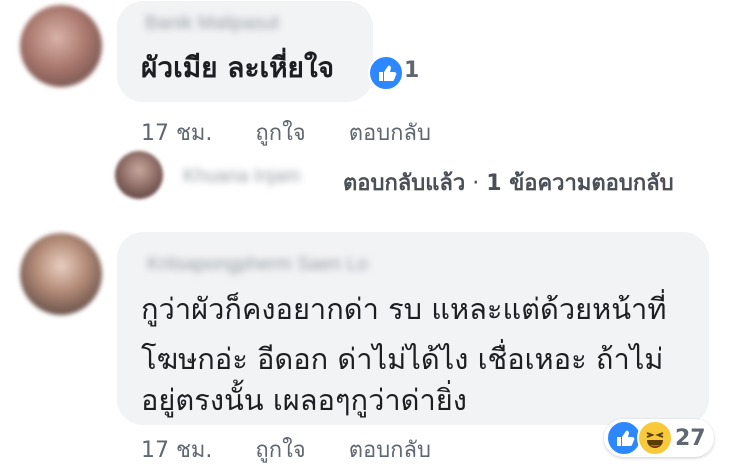 Image resolution: width=750 pixels, height=467 pixels. What do you see at coordinates (304, 400) in the screenshot?
I see `comment-text-line: อยู่ตรงนั้น เผลอๆกูว่าด่ายิ่ง` at bounding box center [304, 400].